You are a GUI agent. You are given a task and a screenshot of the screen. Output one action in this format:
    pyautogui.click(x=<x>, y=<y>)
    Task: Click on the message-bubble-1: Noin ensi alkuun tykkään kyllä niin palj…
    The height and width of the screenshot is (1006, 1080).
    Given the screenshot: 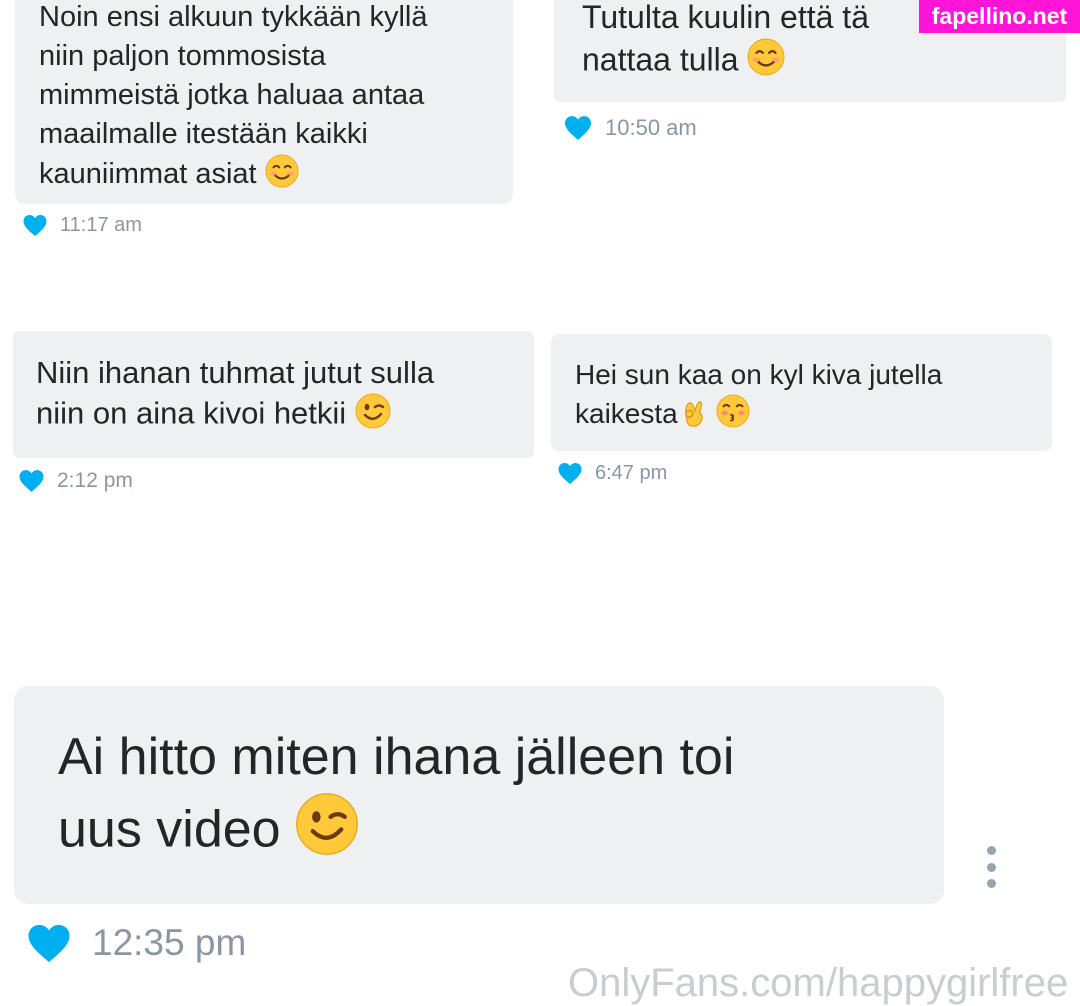 What is the action you would take?
    pyautogui.click(x=264, y=102)
    